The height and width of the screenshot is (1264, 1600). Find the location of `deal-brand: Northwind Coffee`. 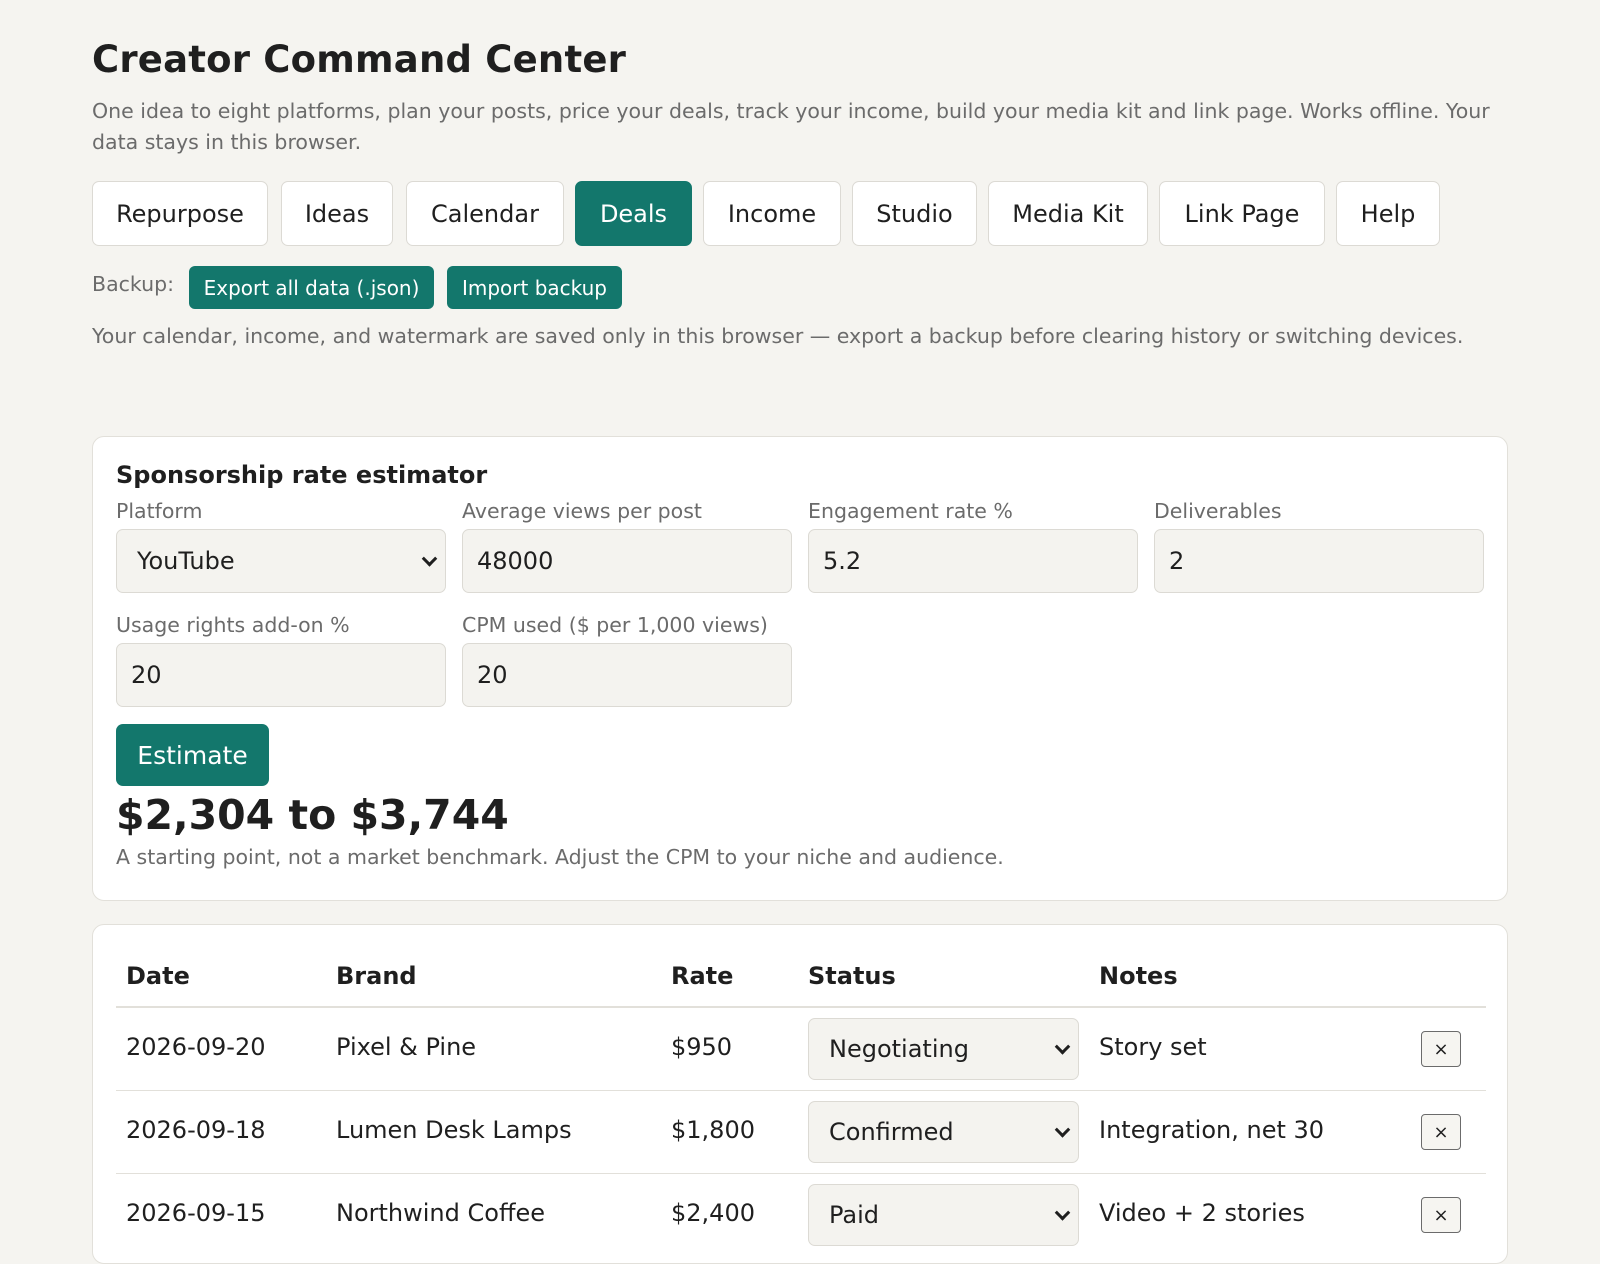

deal-brand: Northwind Coffee is located at coordinates (441, 1213).